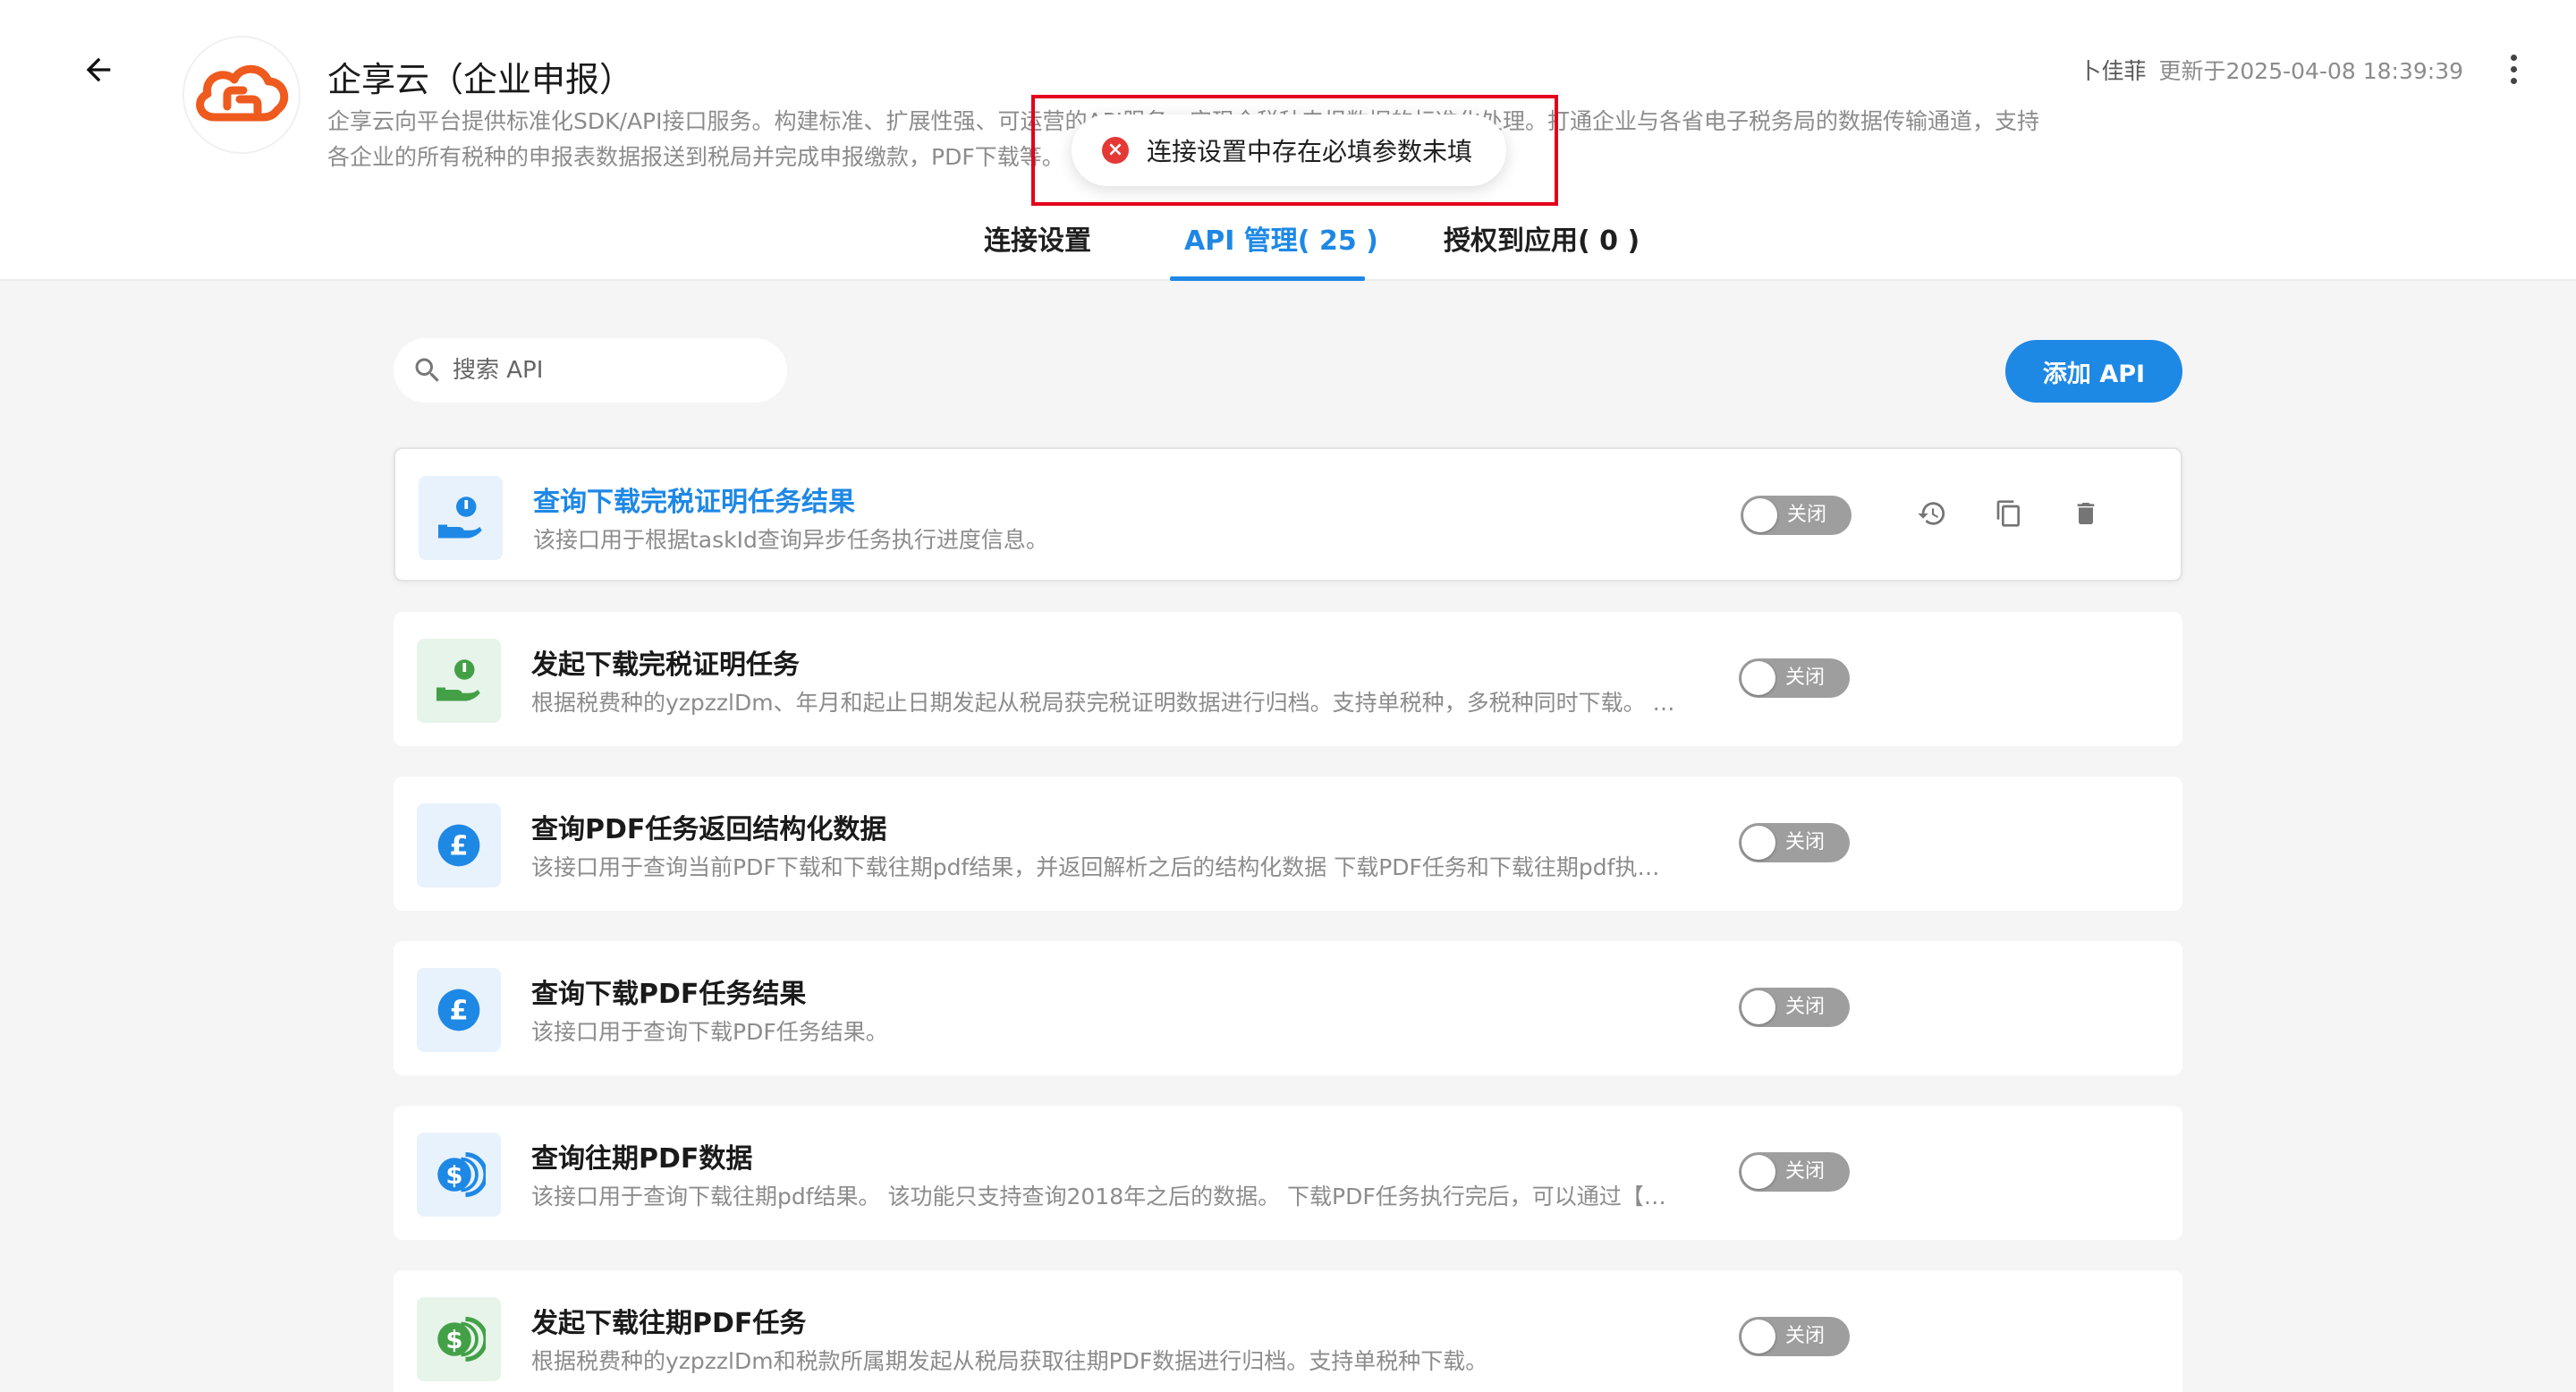 This screenshot has width=2576, height=1392. I want to click on error-icon: ×, so click(1115, 150).